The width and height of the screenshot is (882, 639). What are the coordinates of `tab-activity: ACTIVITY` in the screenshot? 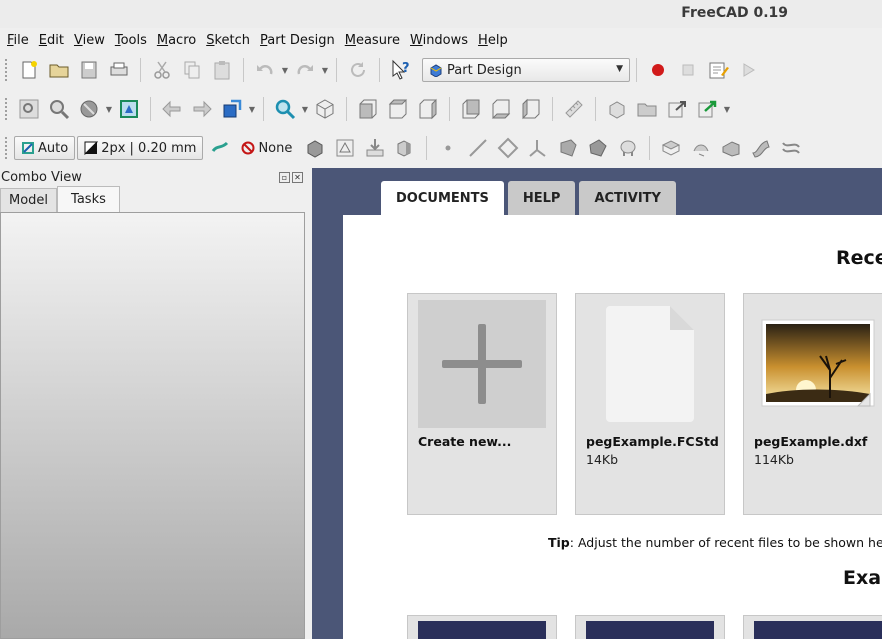 It's located at (627, 198).